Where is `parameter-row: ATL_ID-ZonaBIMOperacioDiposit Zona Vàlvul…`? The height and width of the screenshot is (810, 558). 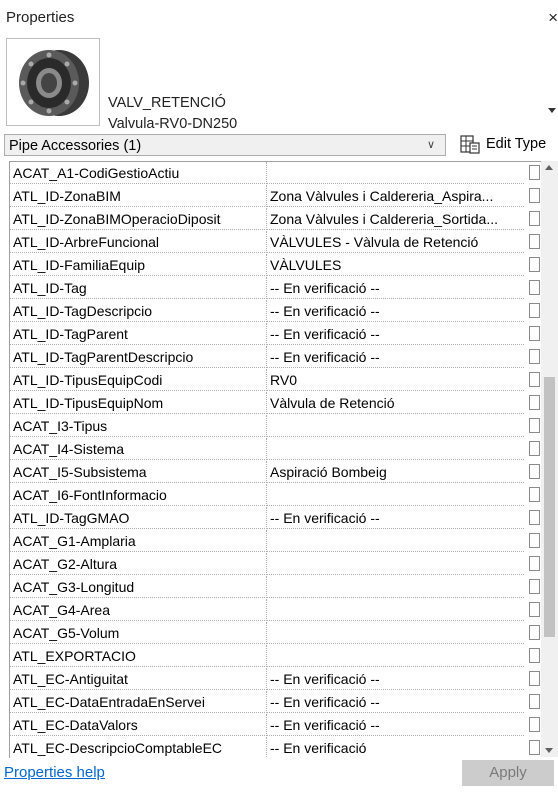 parameter-row: ATL_ID-ZonaBIMOperacioDiposit Zona Vàlvul… is located at coordinates (276, 219).